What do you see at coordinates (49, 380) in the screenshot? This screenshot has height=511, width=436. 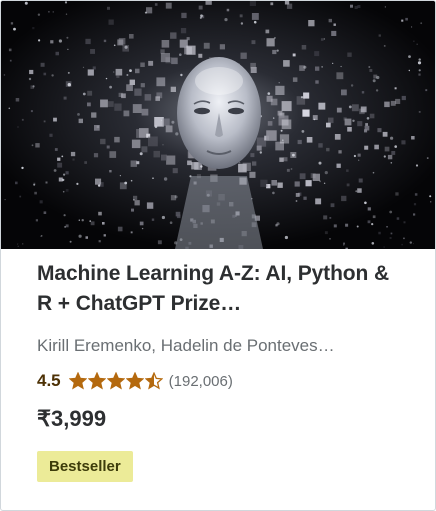 I see `rating-value: 4.5` at bounding box center [49, 380].